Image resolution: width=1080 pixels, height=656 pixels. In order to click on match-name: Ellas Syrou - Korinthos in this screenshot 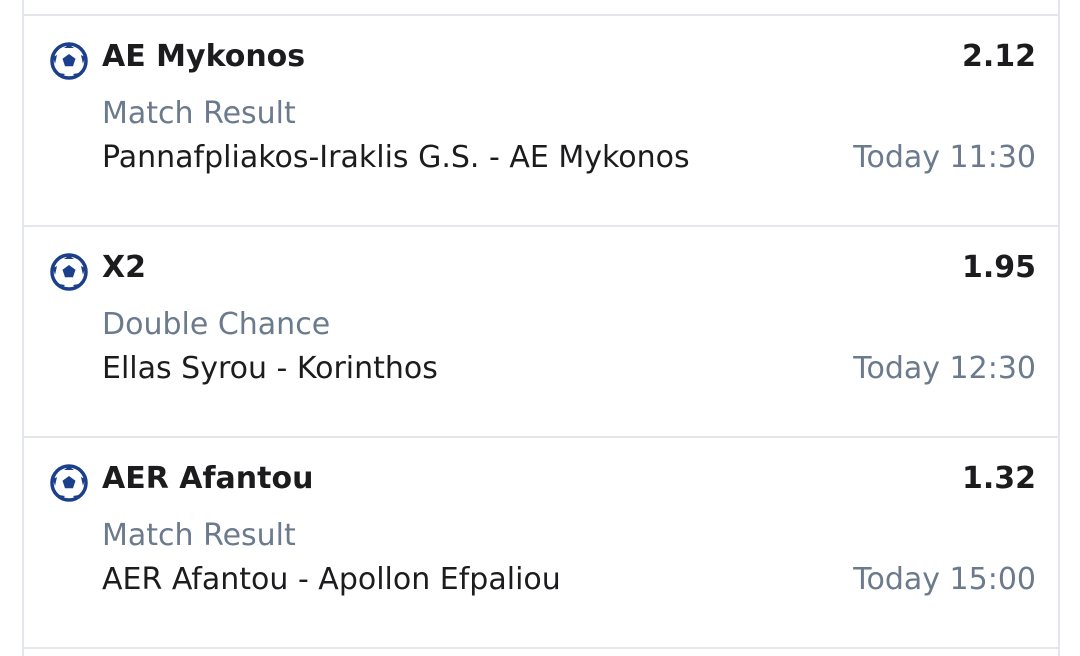, I will do `click(270, 368)`.